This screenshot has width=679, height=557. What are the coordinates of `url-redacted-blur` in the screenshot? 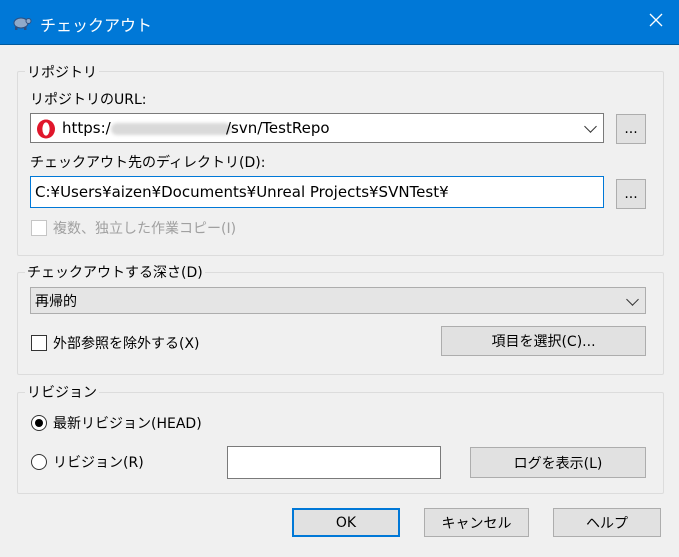 It's located at (171, 129).